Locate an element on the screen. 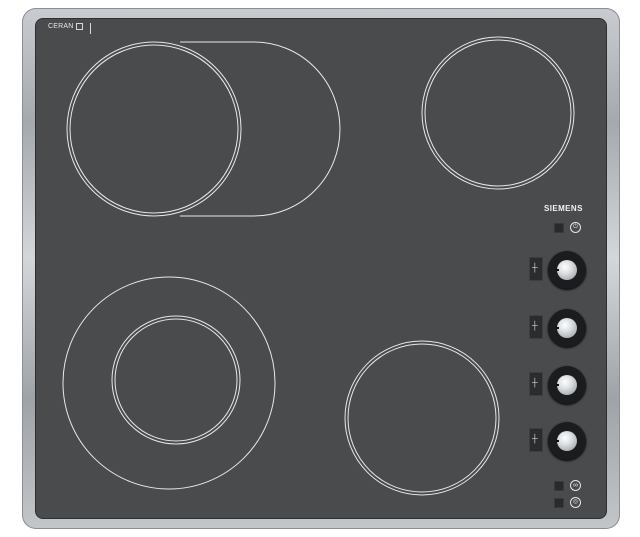  dual-zone-led is located at coordinates (559, 486).